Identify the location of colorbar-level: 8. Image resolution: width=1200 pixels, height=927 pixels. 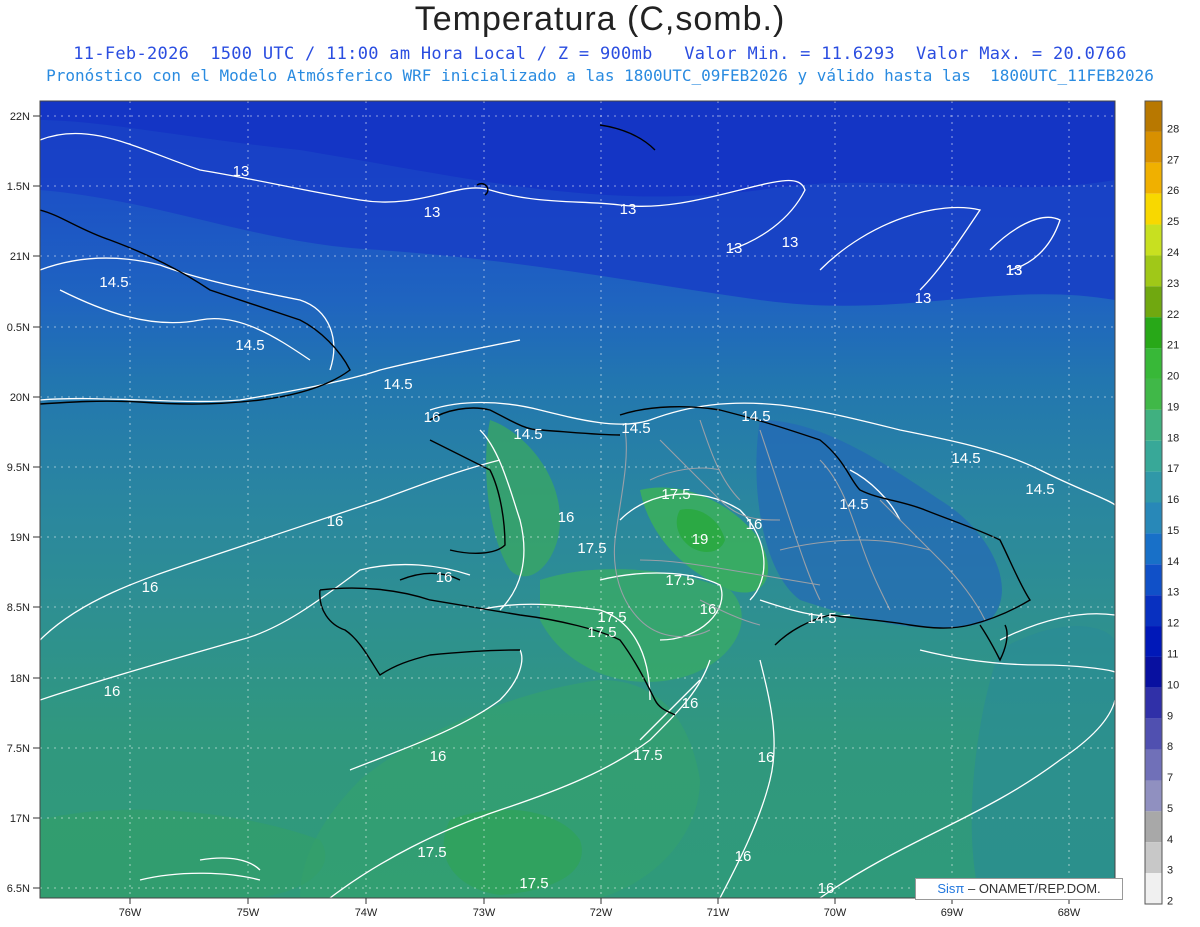
(1170, 747).